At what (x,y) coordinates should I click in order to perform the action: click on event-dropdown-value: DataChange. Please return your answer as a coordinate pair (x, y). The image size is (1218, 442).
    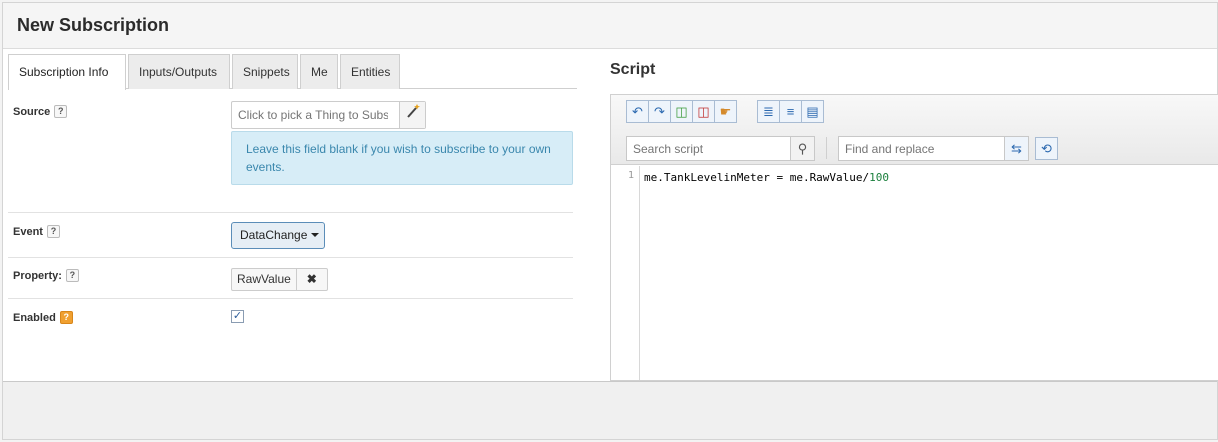
    Looking at the image, I should click on (274, 235).